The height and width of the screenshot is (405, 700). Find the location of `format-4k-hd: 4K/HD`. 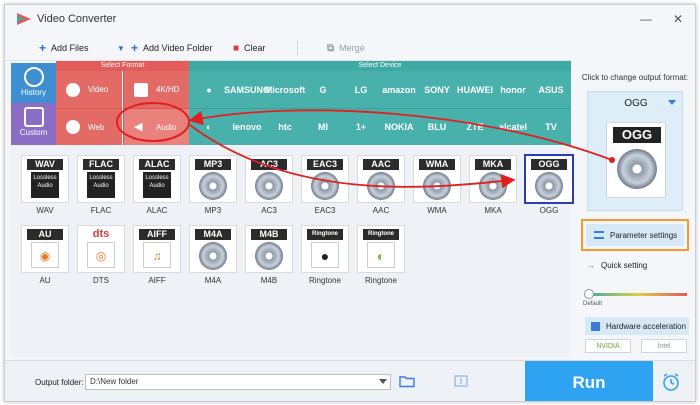

format-4k-hd: 4K/HD is located at coordinates (156, 89).